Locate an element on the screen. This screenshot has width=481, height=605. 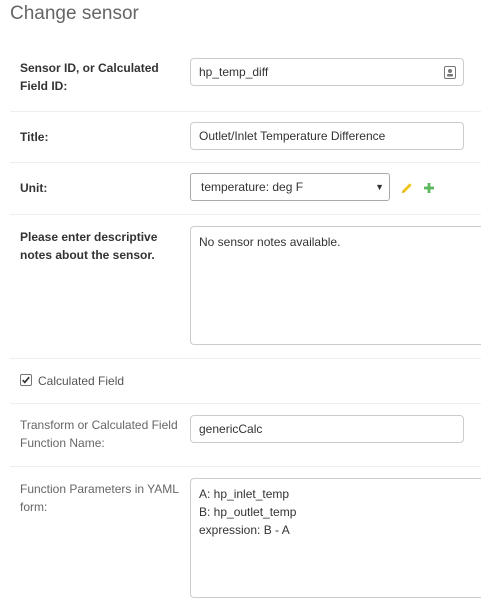
page-title: Change sensor is located at coordinates (74, 13).